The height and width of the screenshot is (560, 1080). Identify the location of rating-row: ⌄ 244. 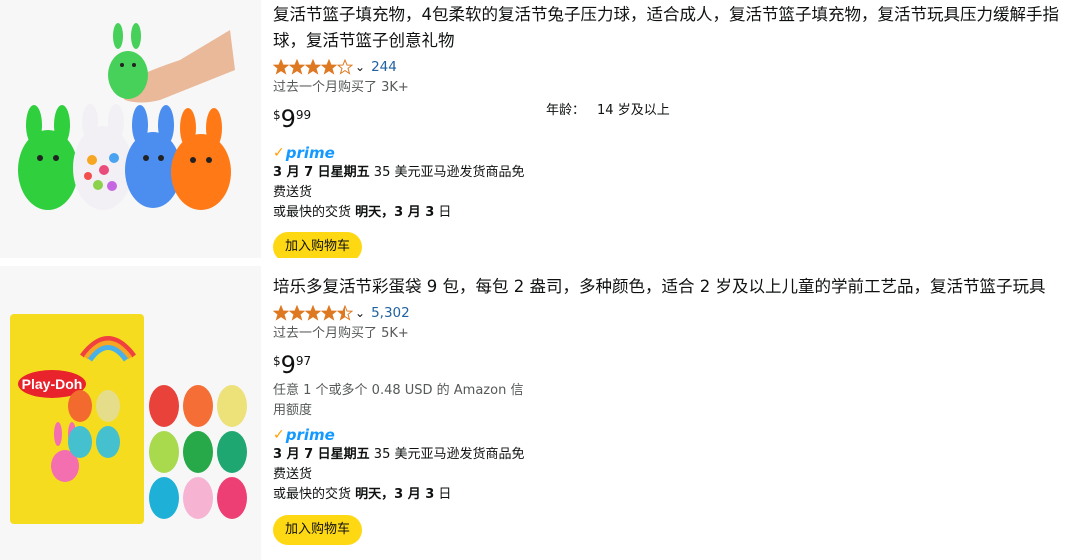
(673, 67).